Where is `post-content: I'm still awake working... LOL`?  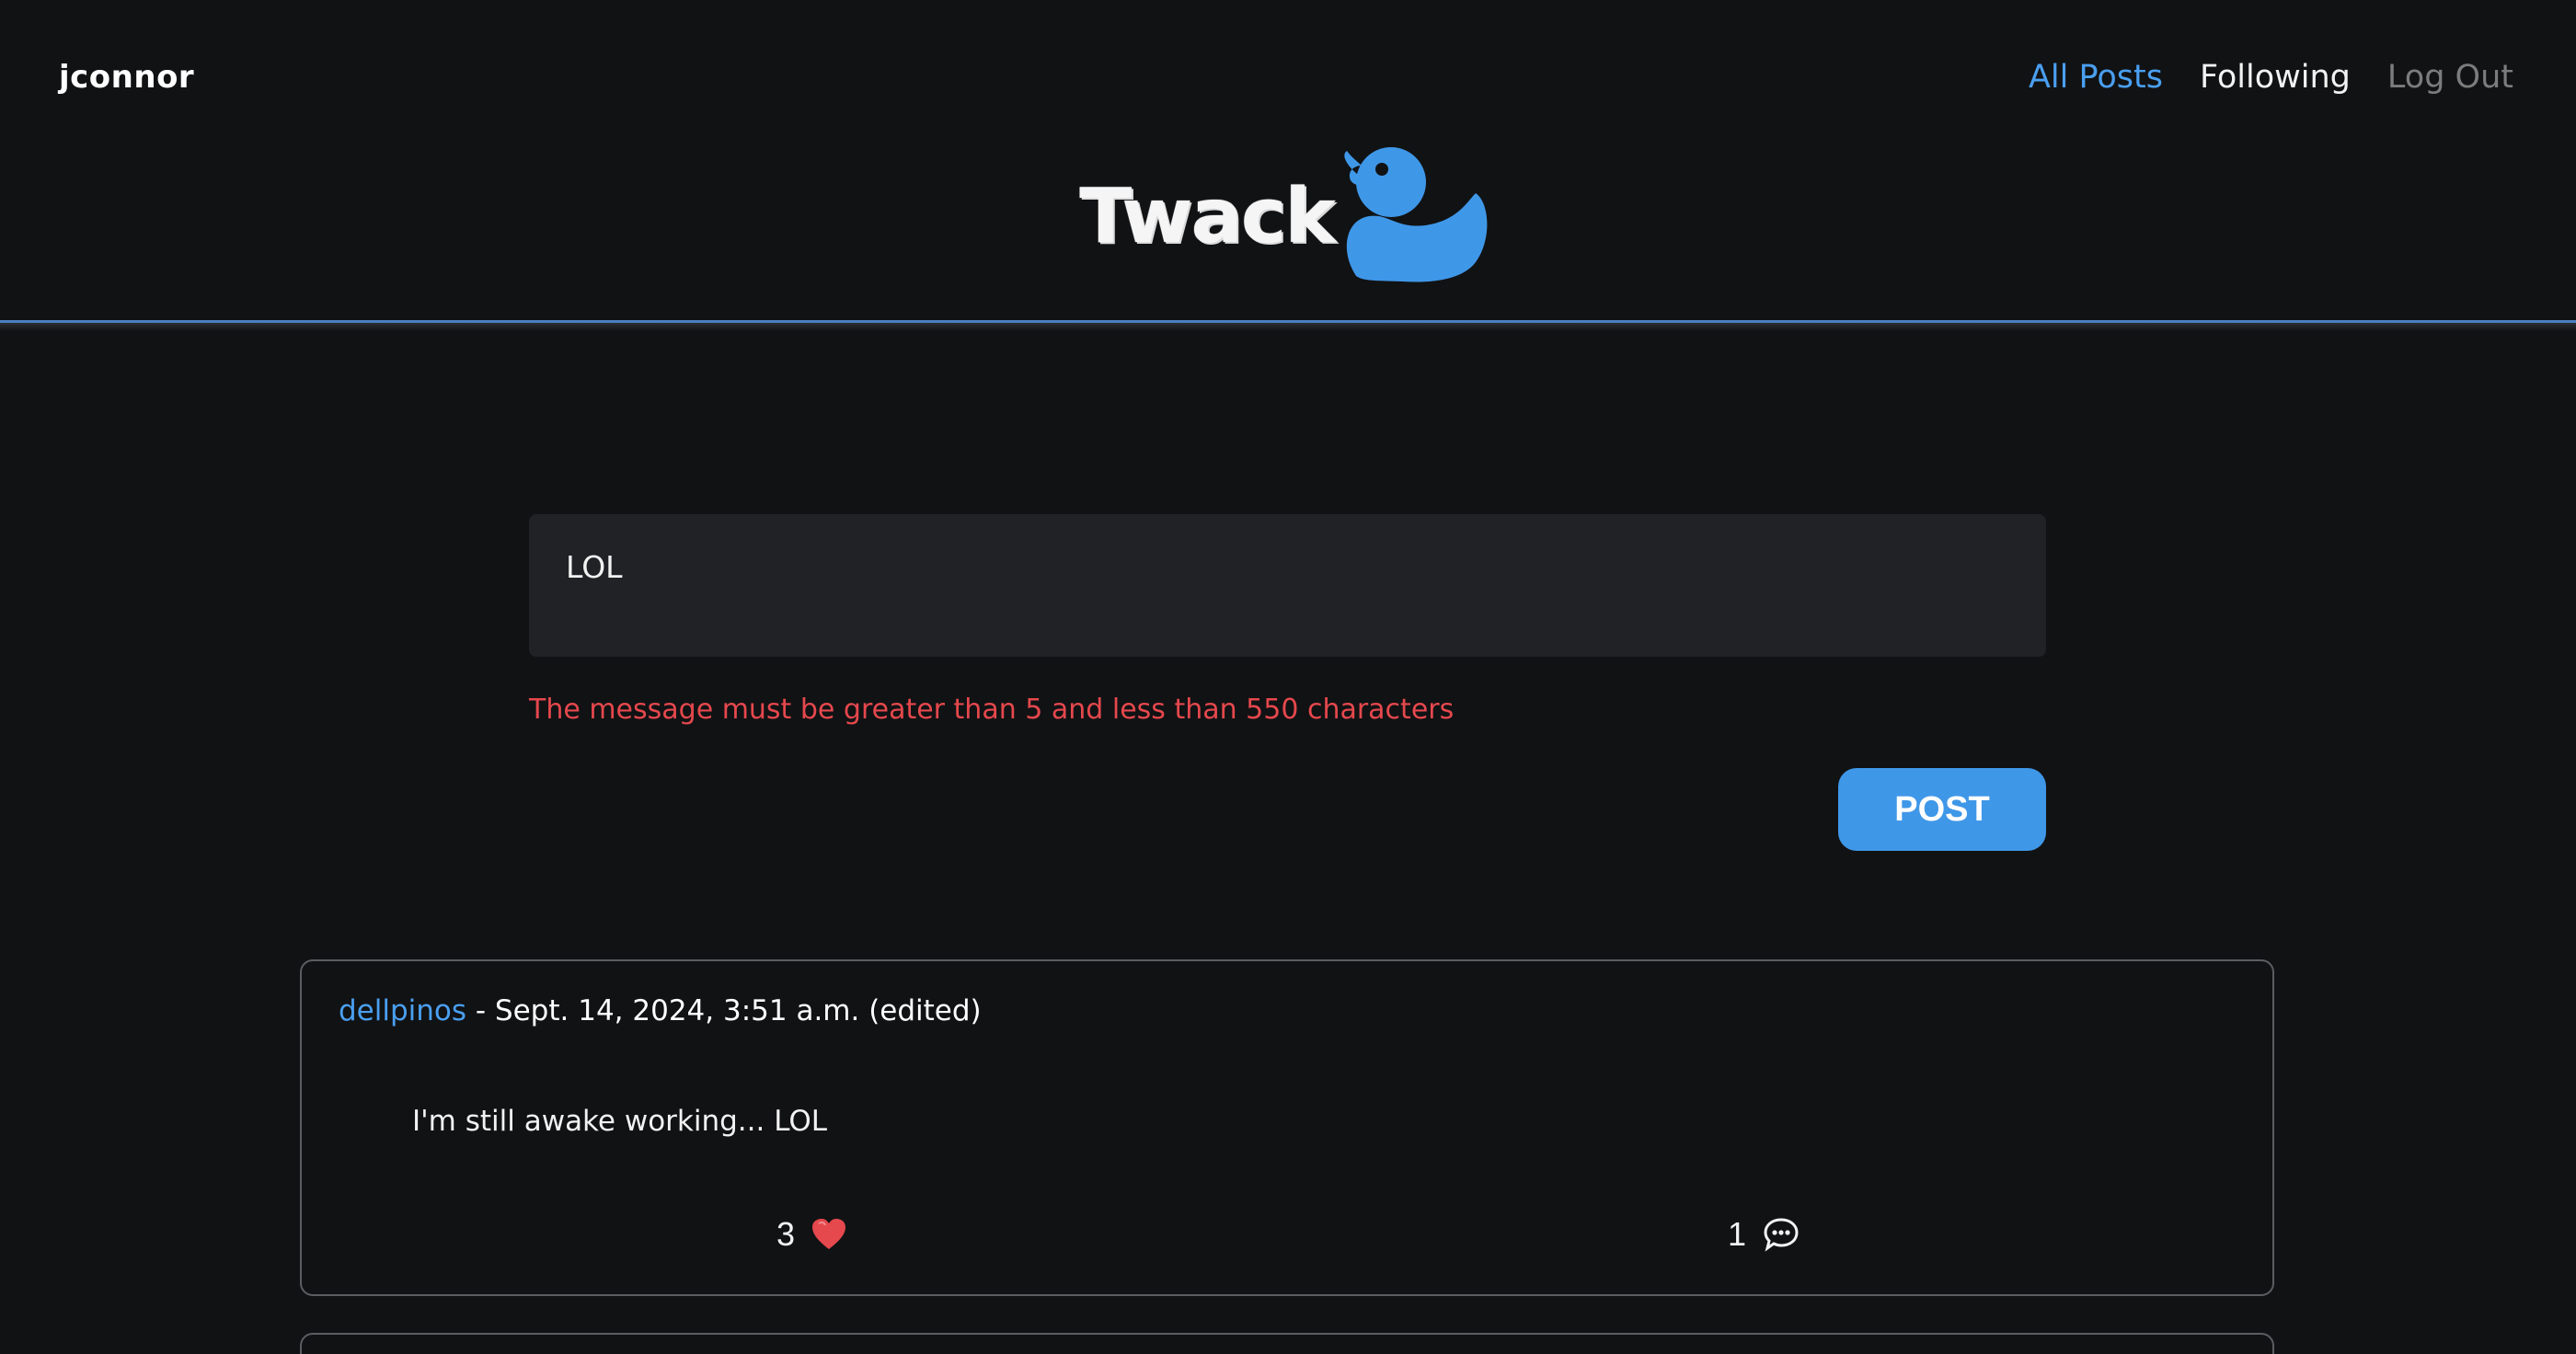 post-content: I'm still awake working... LOL is located at coordinates (620, 1122).